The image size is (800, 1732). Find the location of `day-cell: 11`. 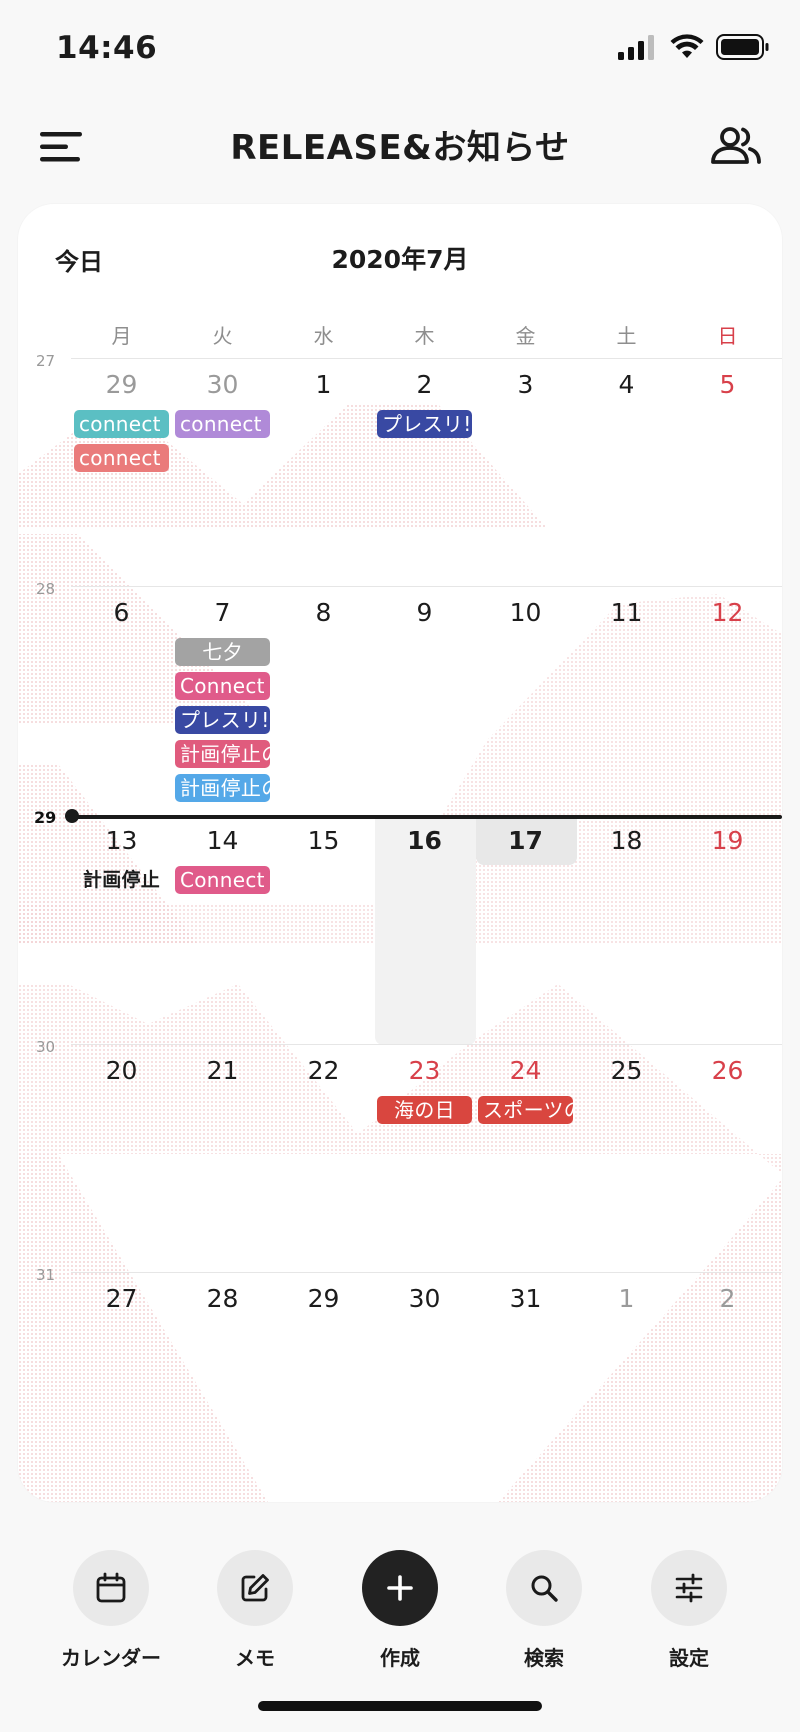

day-cell: 11 is located at coordinates (626, 612).